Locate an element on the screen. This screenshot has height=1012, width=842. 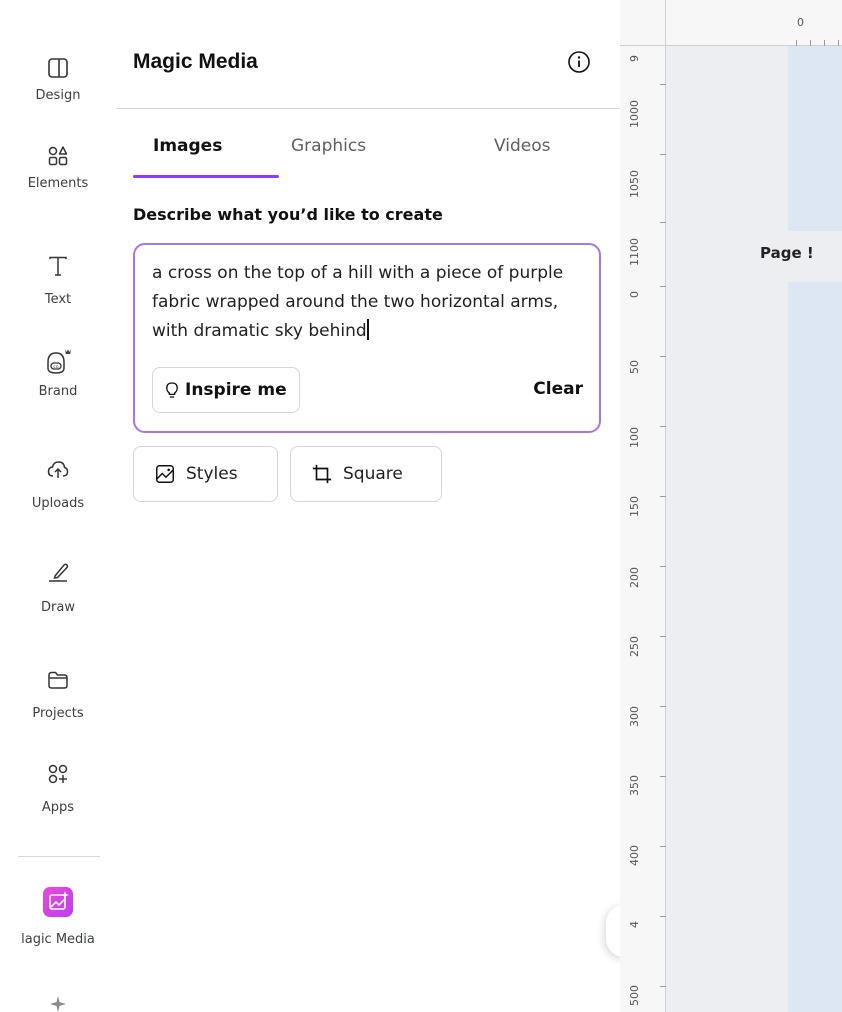
clear-button: Clear is located at coordinates (558, 389).